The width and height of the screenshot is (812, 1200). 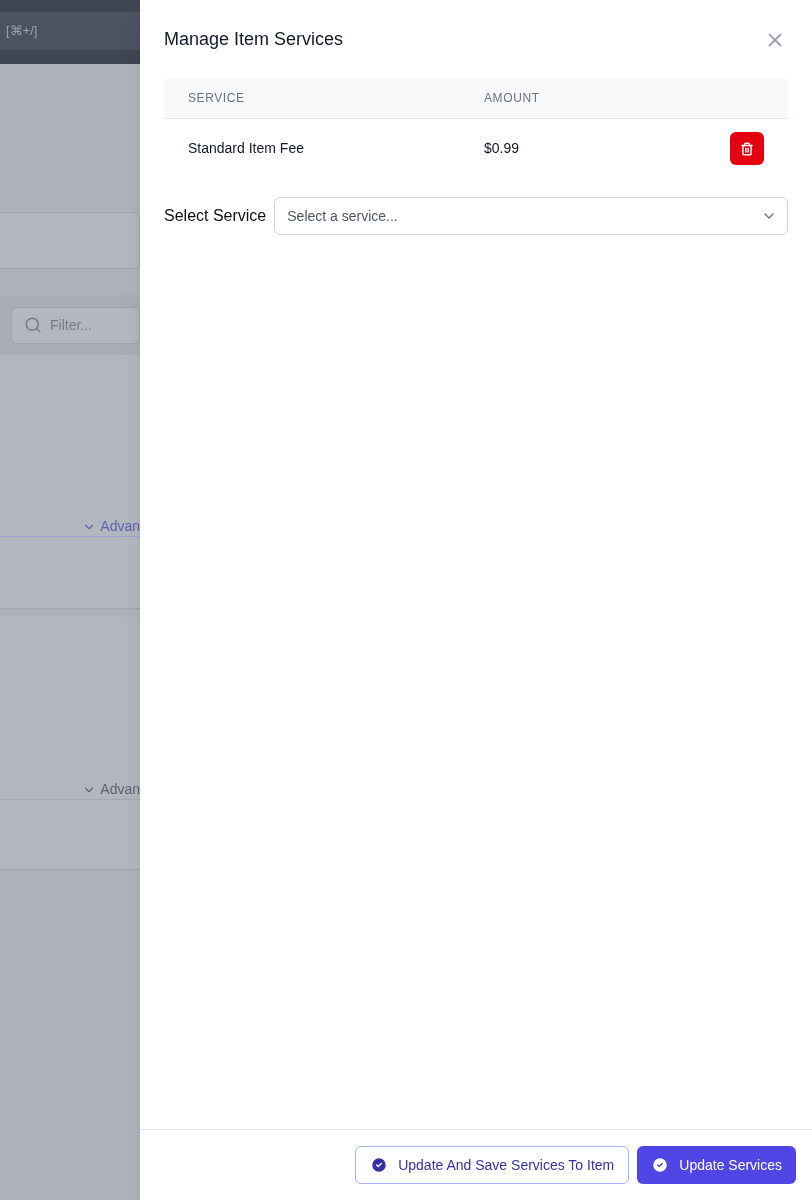 What do you see at coordinates (502, 148) in the screenshot?
I see `table-cell-text: $0.99` at bounding box center [502, 148].